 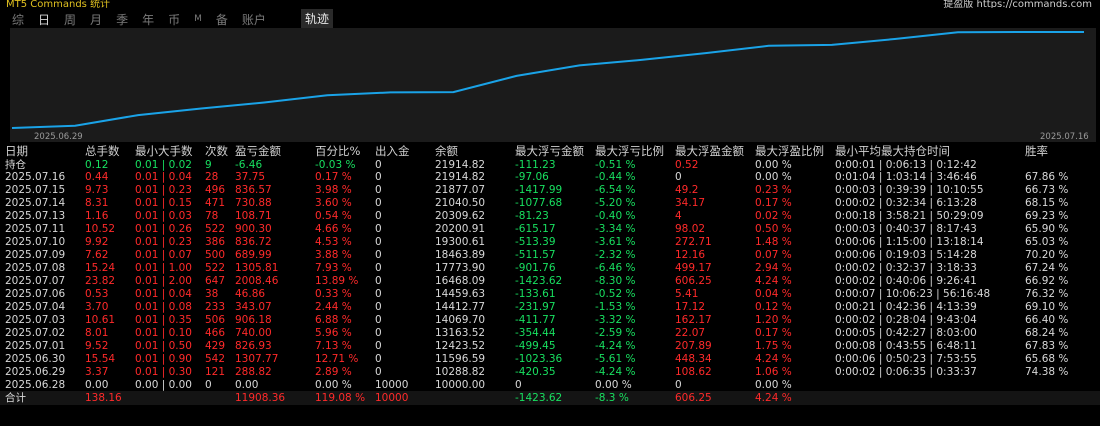 What do you see at coordinates (18, 19) in the screenshot?
I see `tab-0: 综` at bounding box center [18, 19].